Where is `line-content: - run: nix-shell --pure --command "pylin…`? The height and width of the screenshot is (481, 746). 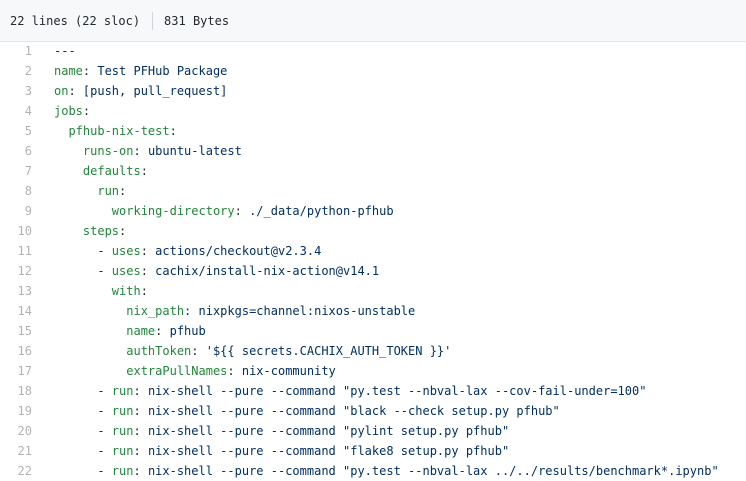
line-content: - run: nix-shell --pure --command "pylin… is located at coordinates (270, 431).